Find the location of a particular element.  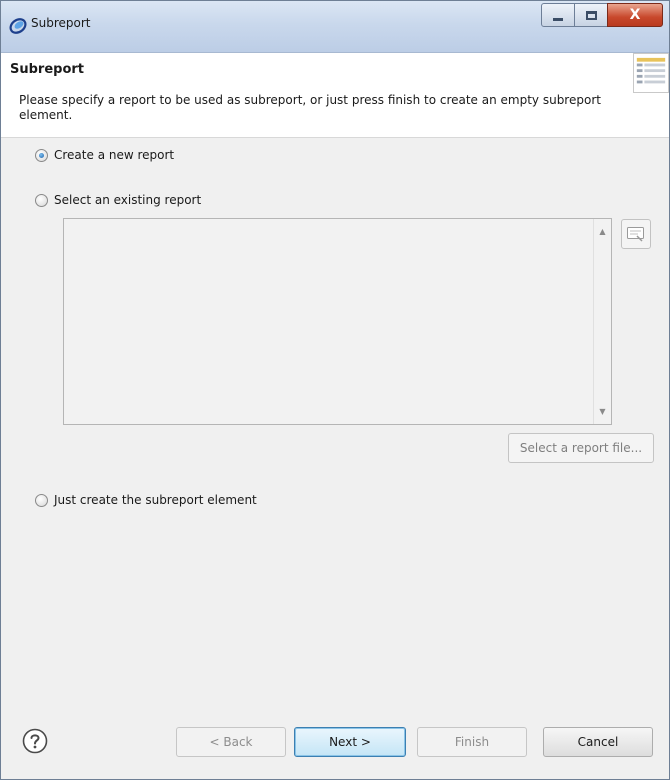

browse-workspace-icon is located at coordinates (635, 234).